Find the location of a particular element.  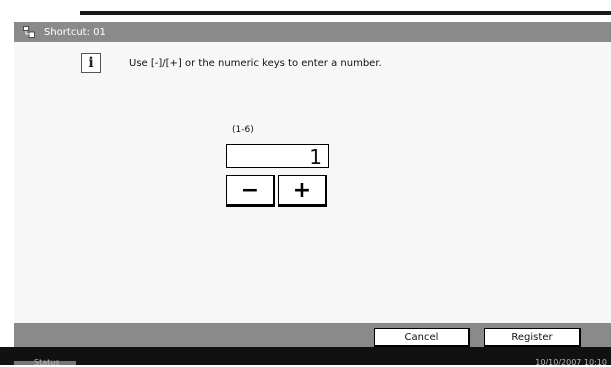

minus-icon: − is located at coordinates (250, 190).